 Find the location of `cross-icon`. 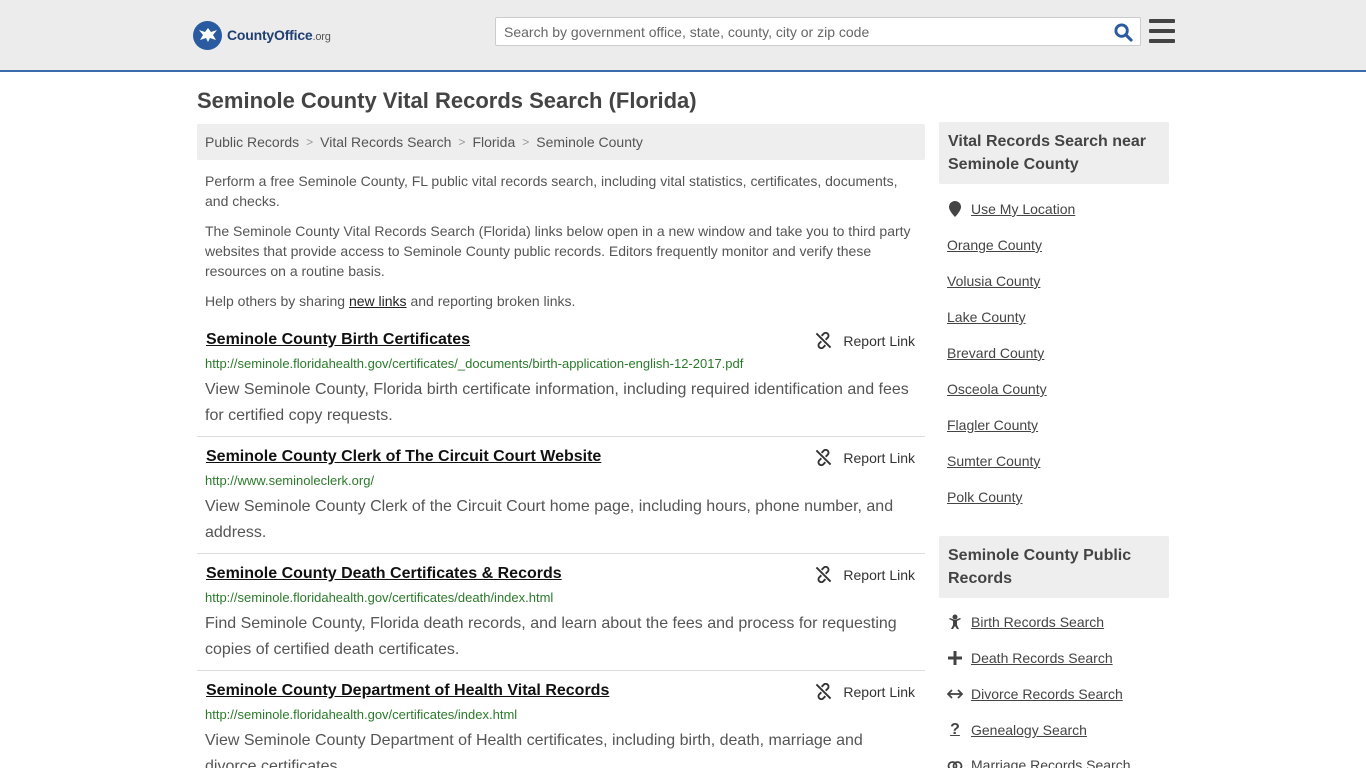

cross-icon is located at coordinates (955, 658).